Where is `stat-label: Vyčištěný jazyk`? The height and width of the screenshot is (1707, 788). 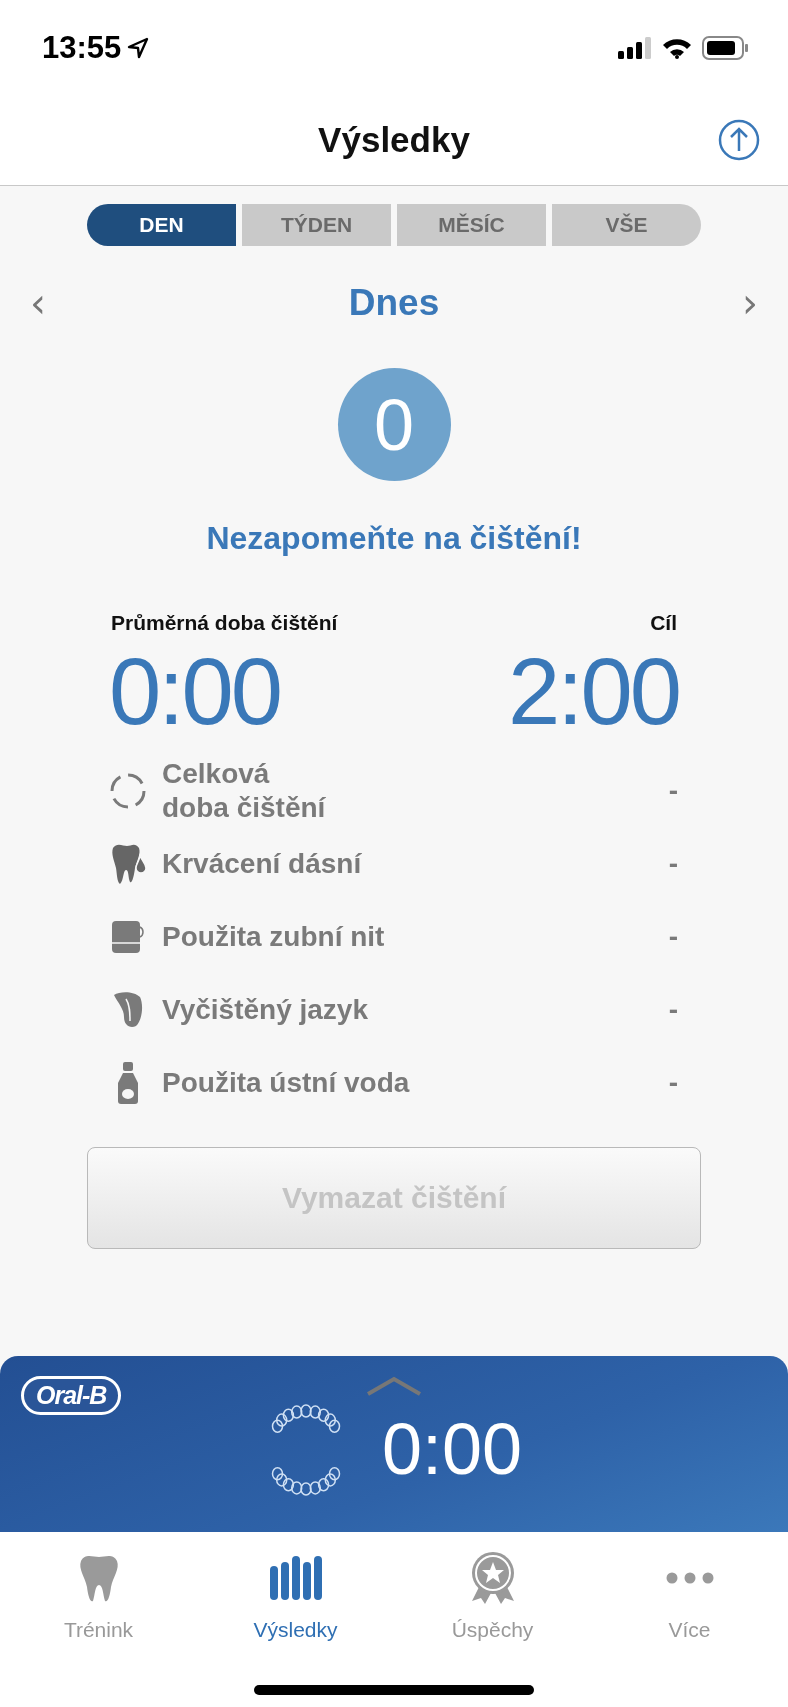 stat-label: Vyčištěný jazyk is located at coordinates (265, 1009).